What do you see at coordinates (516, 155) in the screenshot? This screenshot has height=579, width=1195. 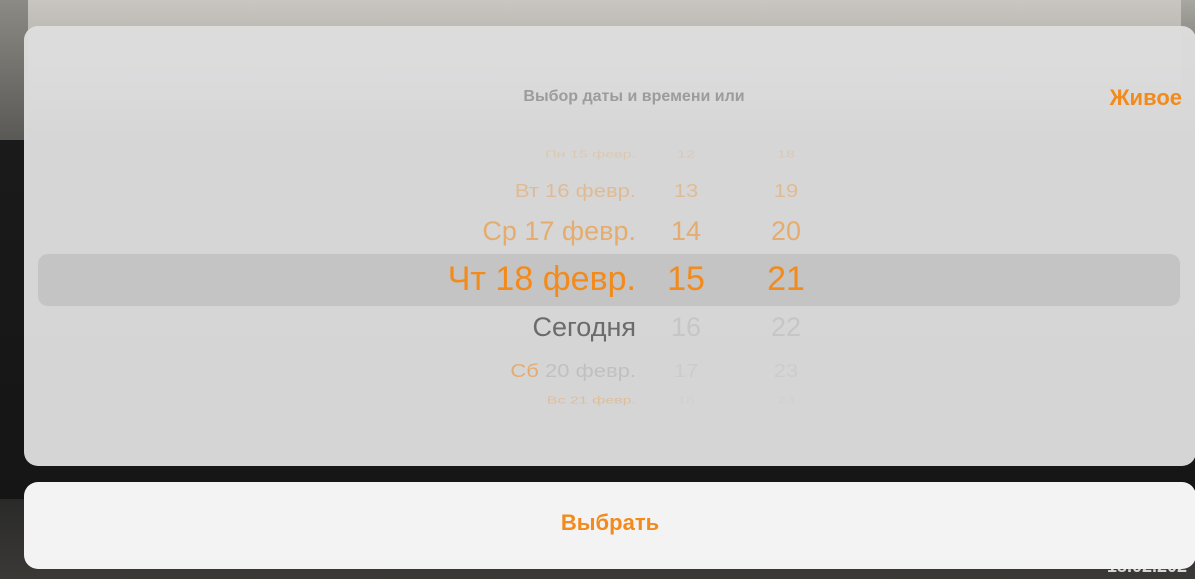 I see `day-option: Пн 15 февр.` at bounding box center [516, 155].